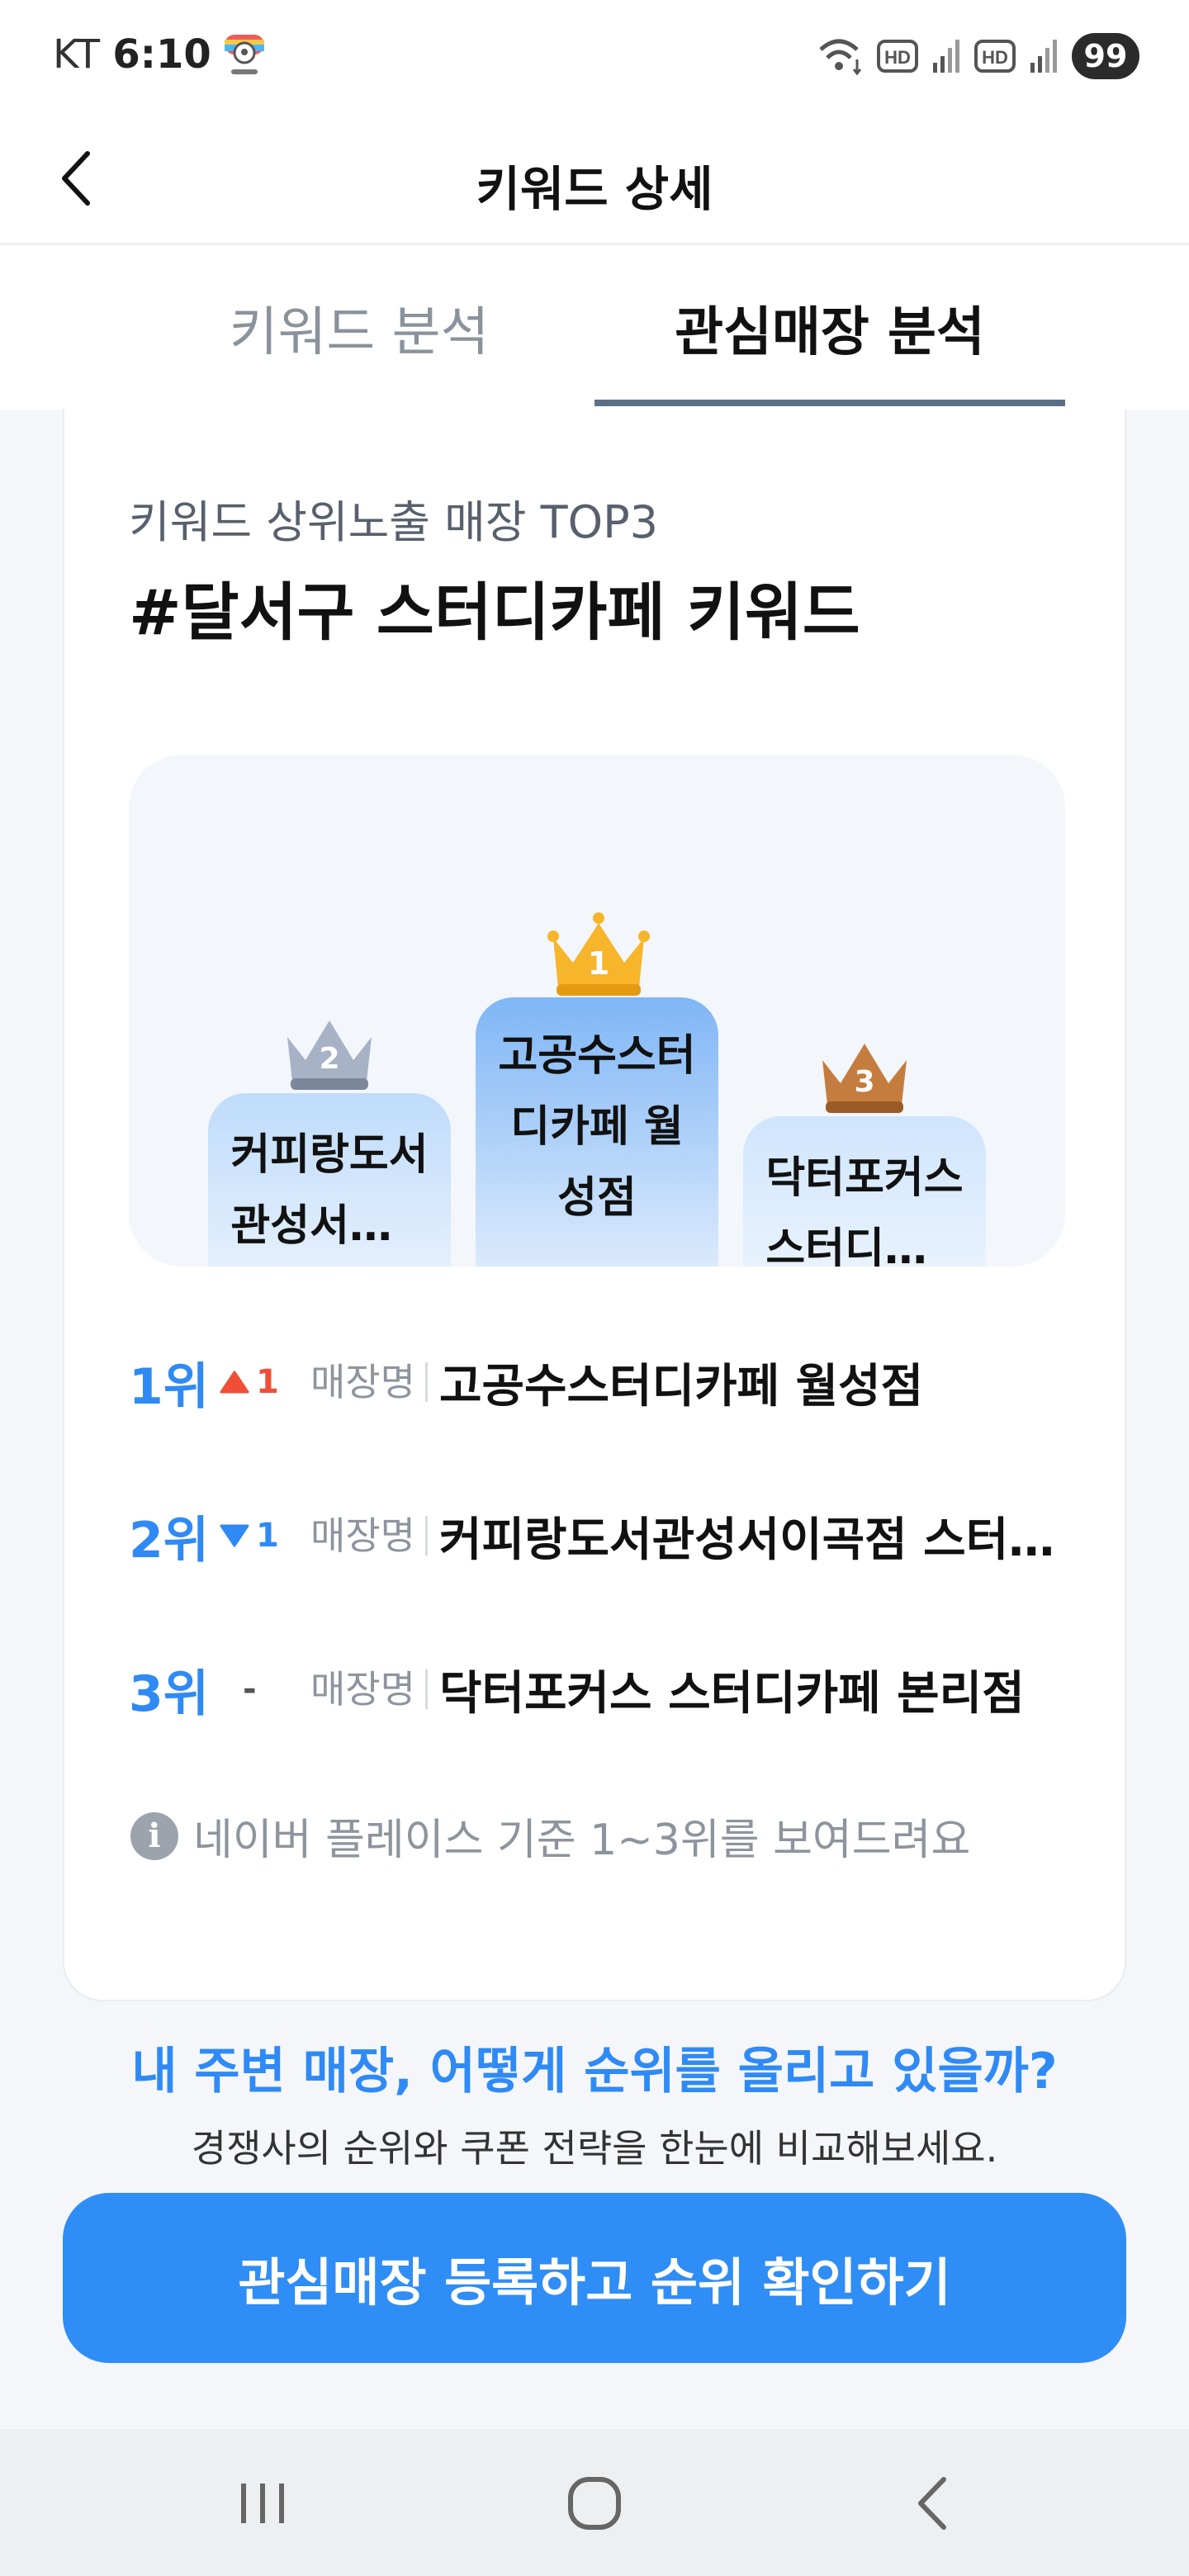 This screenshot has height=2576, width=1189. What do you see at coordinates (329, 1190) in the screenshot?
I see `podium-second-name: 커피랑도서관성서이곡점 스터디카페` at bounding box center [329, 1190].